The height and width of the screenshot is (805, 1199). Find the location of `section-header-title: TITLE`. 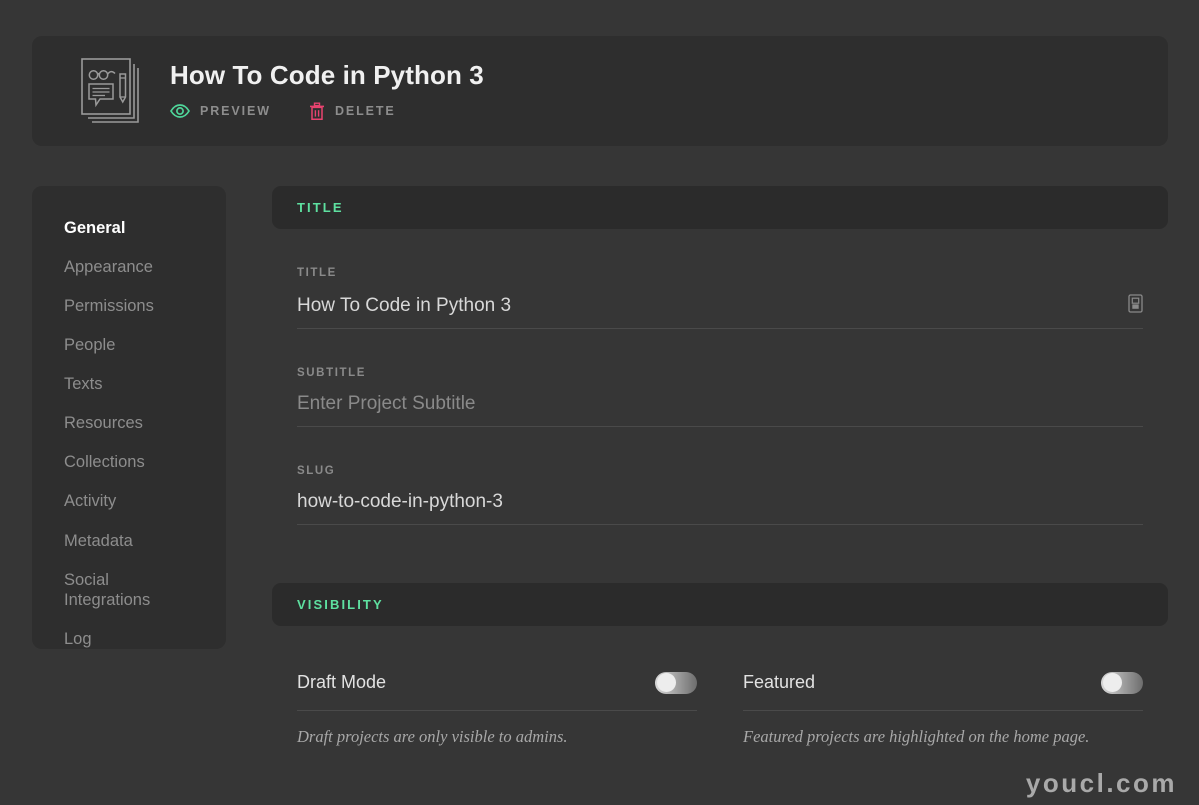

section-header-title: TITLE is located at coordinates (720, 207).